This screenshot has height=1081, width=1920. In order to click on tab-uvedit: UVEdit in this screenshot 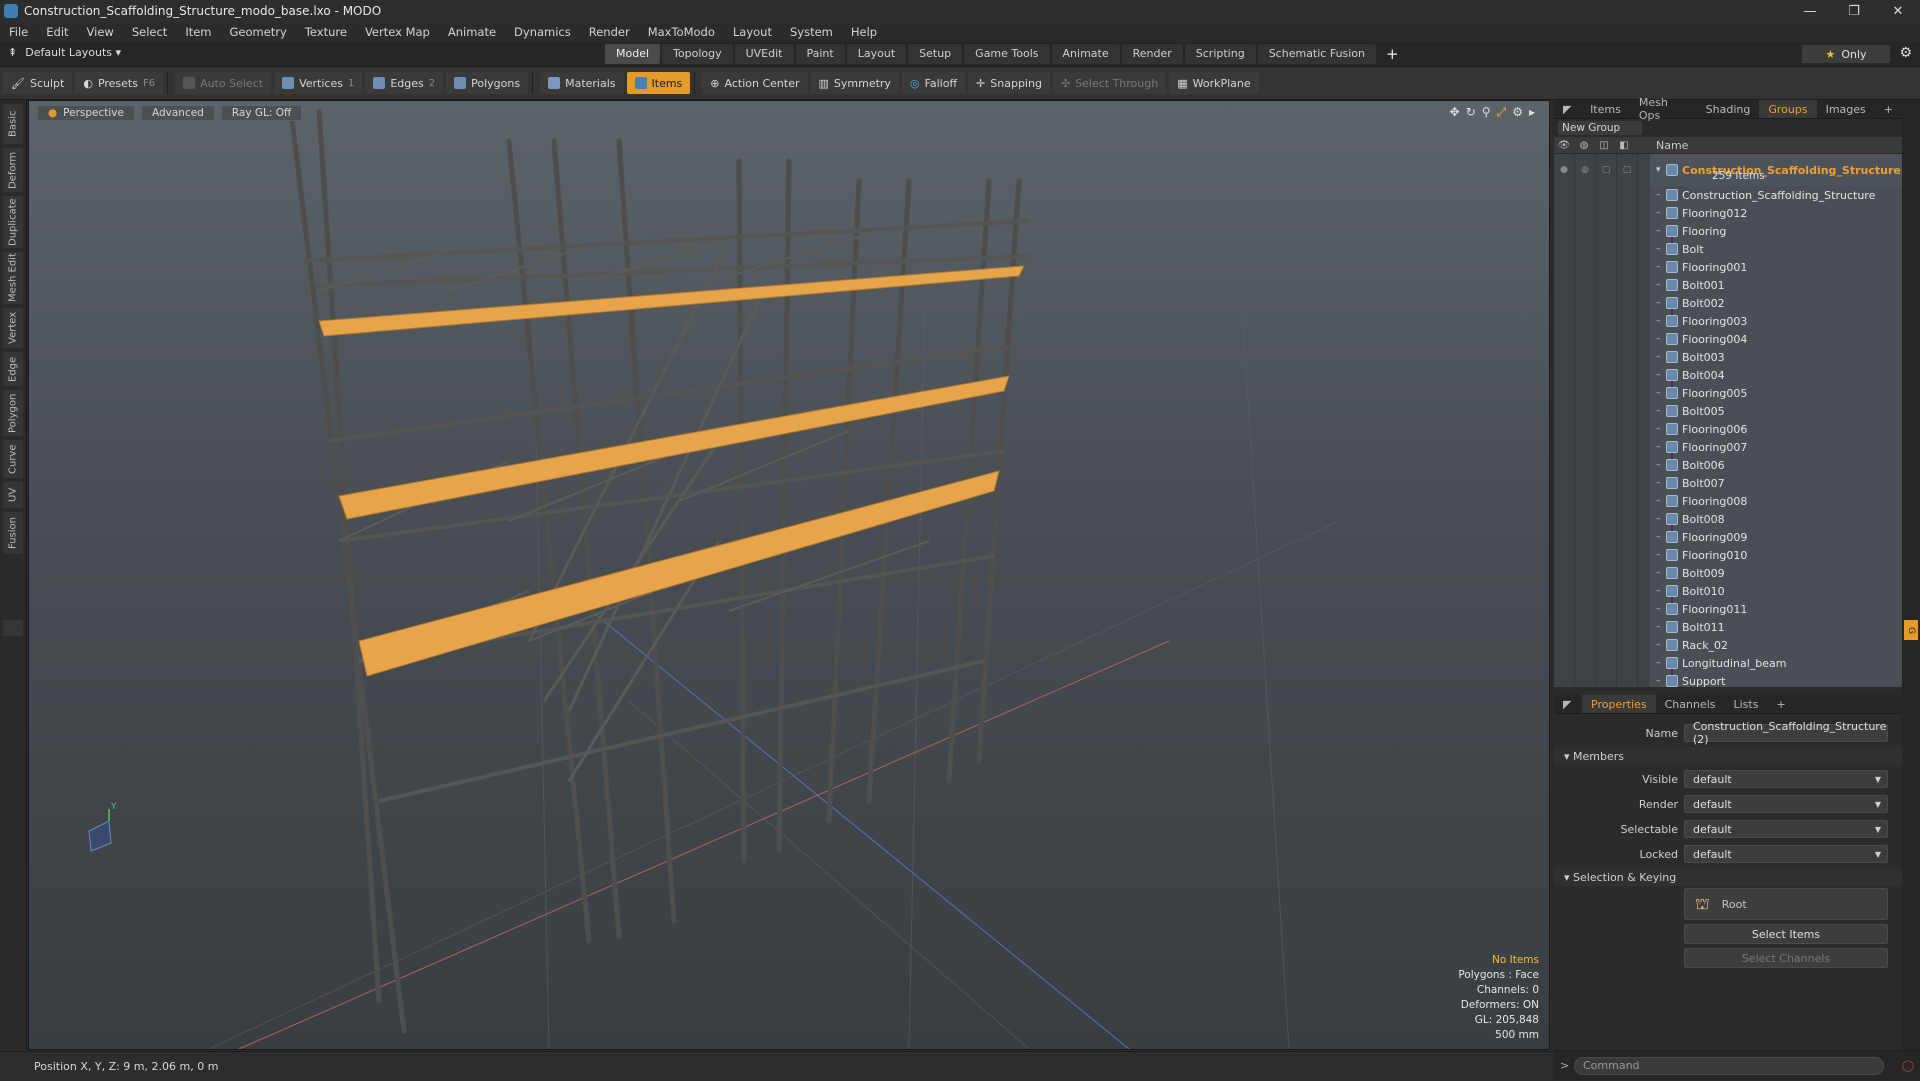, I will do `click(764, 54)`.